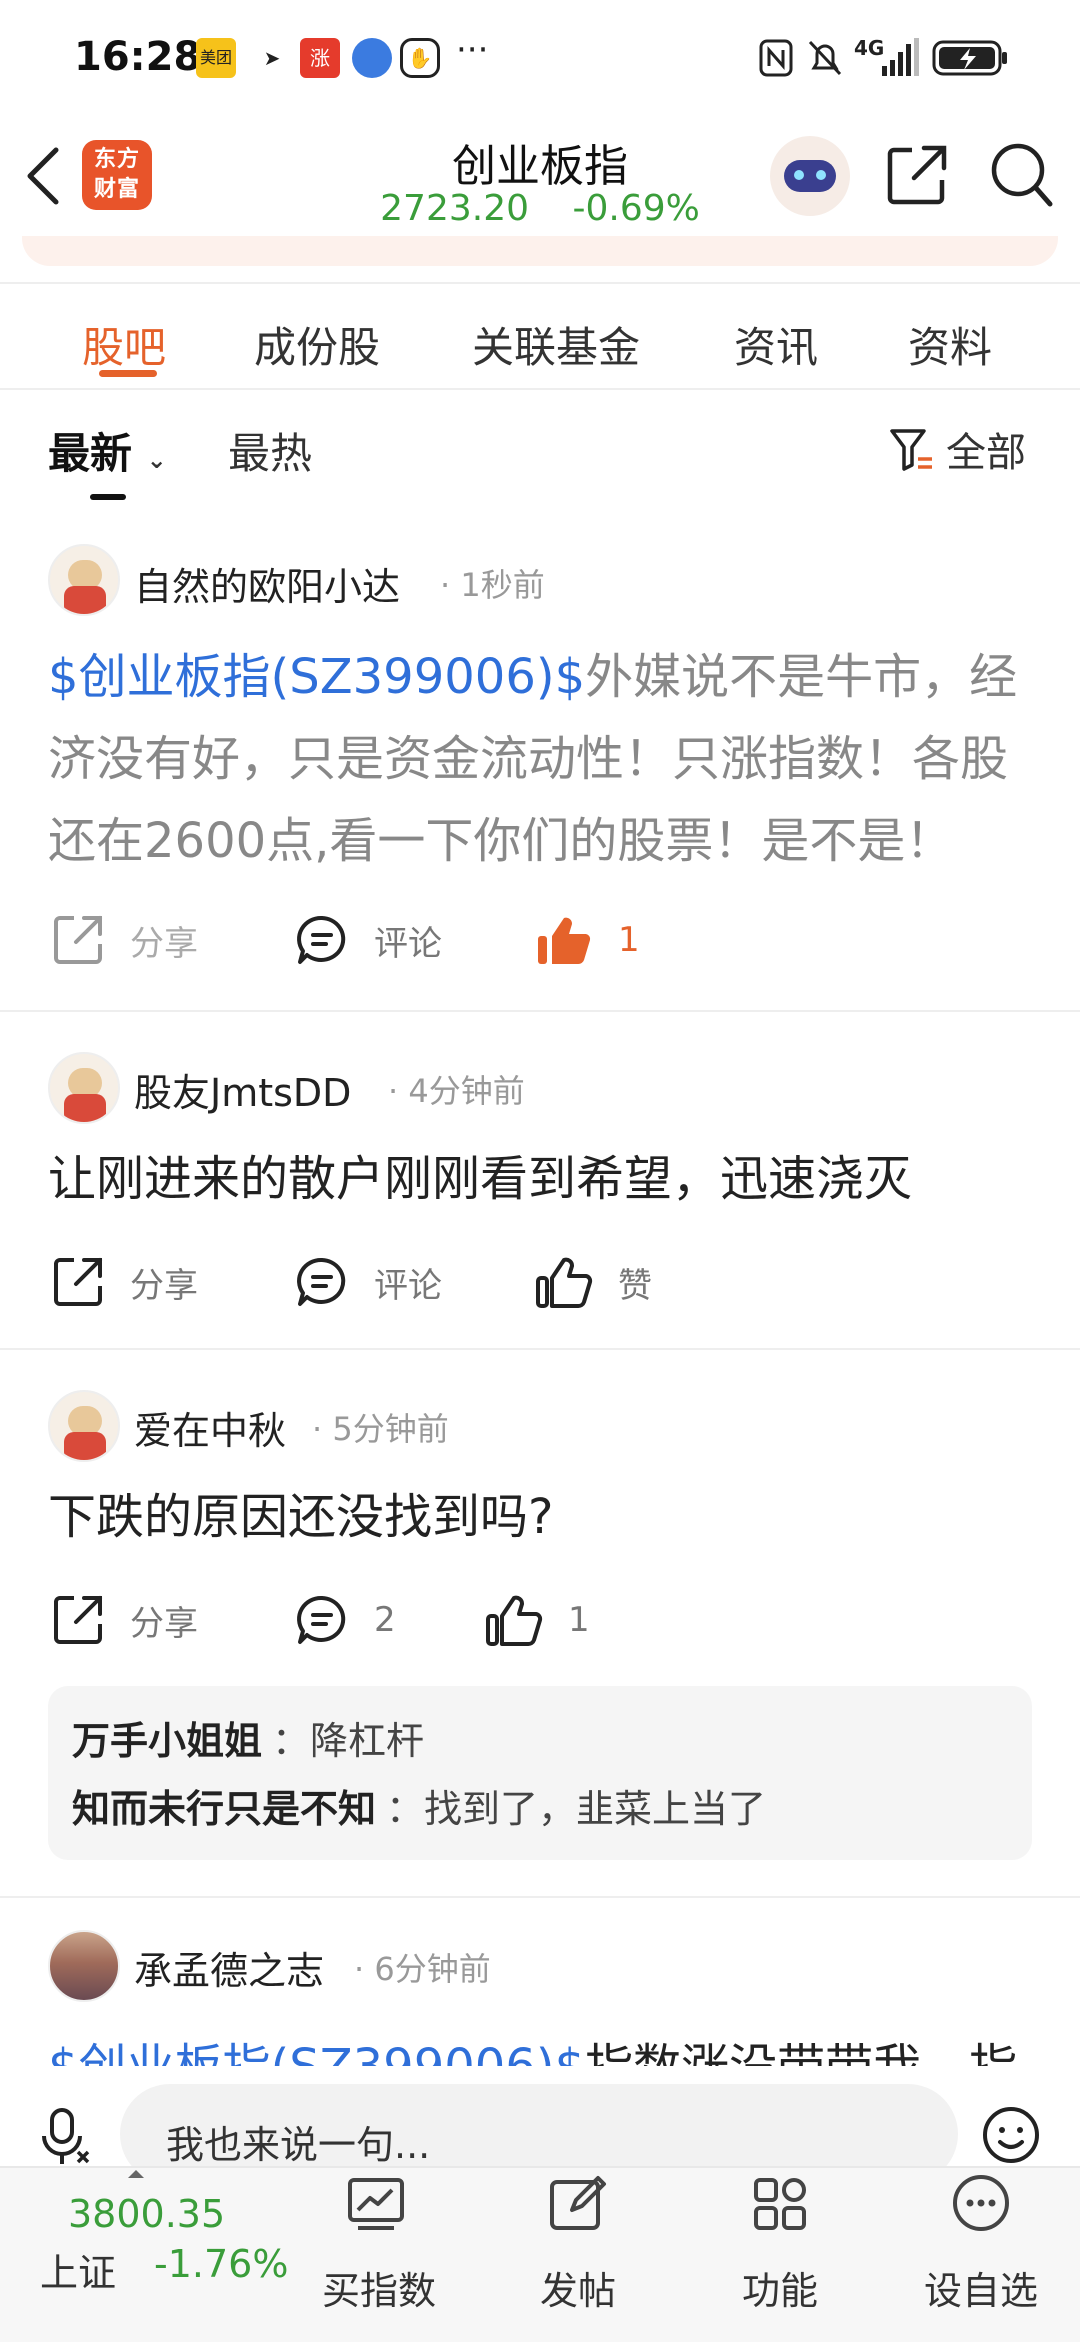  What do you see at coordinates (372, 58) in the screenshot?
I see `browser-app-icon` at bounding box center [372, 58].